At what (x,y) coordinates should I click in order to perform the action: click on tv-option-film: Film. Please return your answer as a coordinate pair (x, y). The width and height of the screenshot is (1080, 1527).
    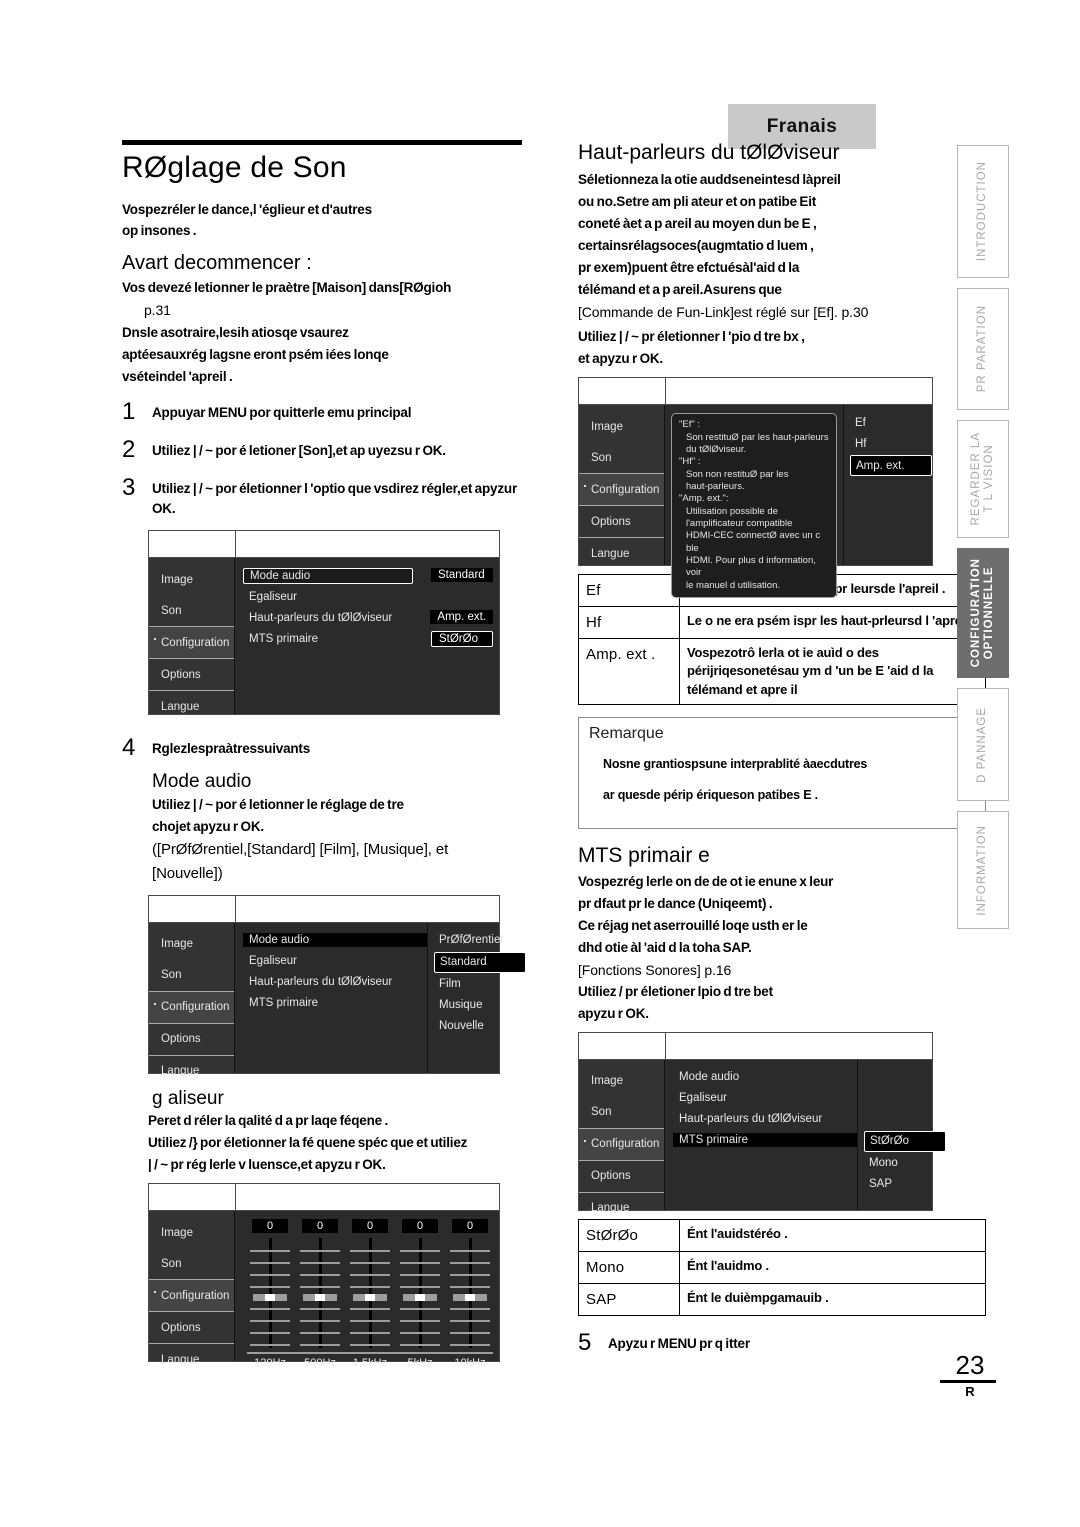
    Looking at the image, I should click on (480, 984).